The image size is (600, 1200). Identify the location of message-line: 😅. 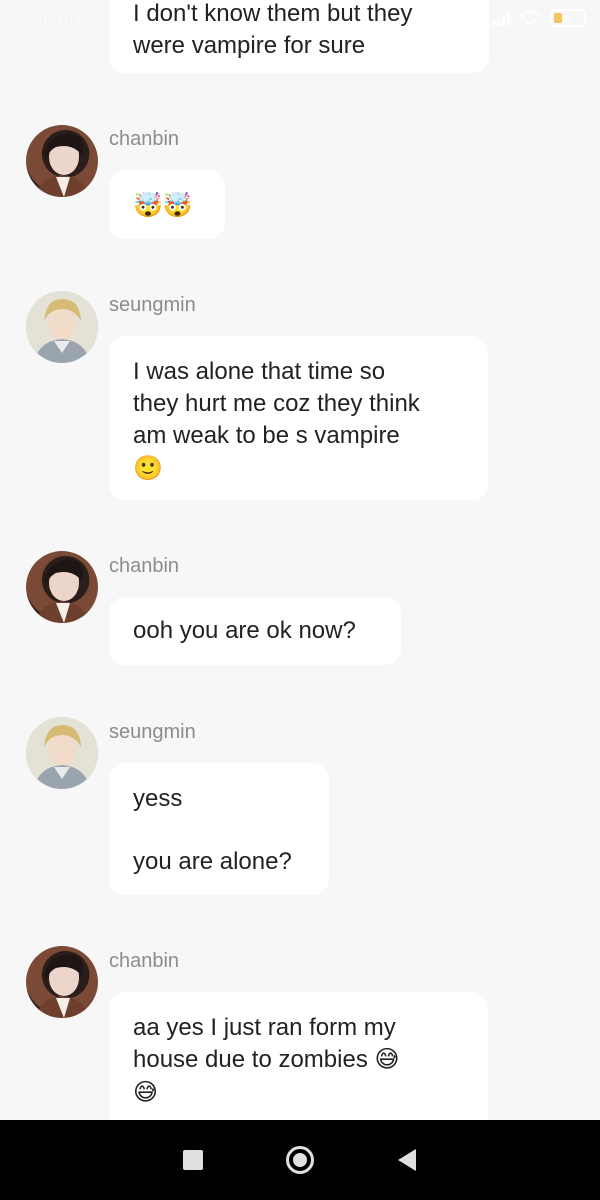
(146, 1092).